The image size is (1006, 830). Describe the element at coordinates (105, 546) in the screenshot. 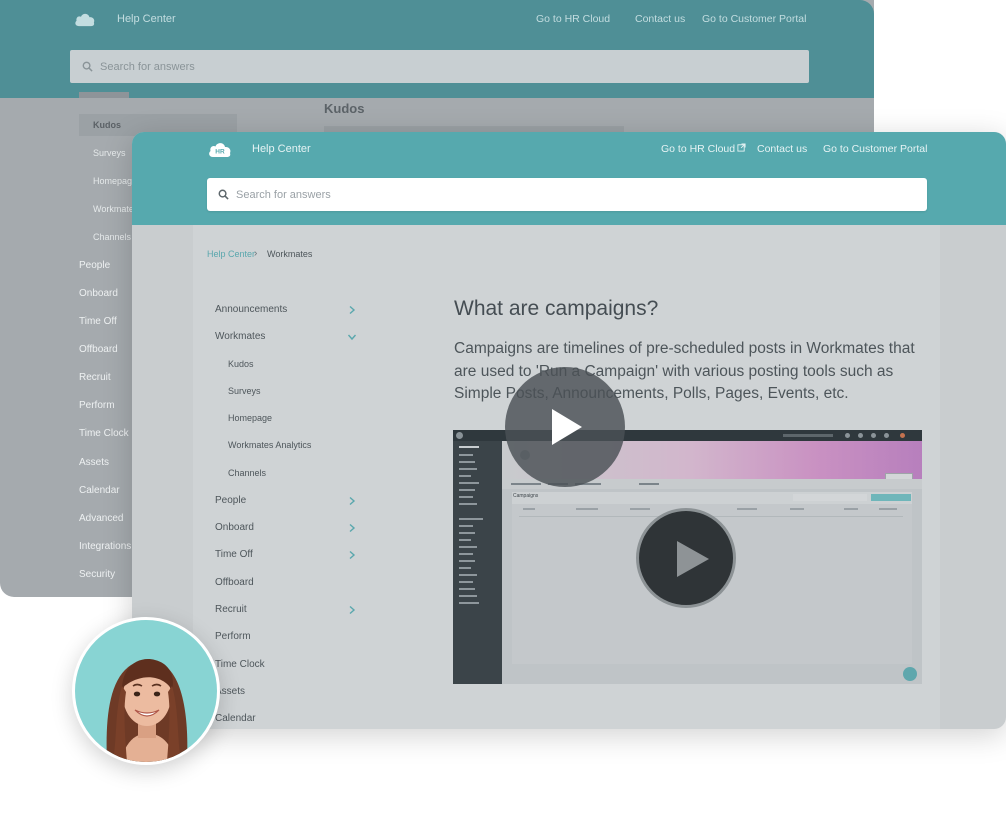

I see `back-sidebar-integrations: Integrations` at that location.